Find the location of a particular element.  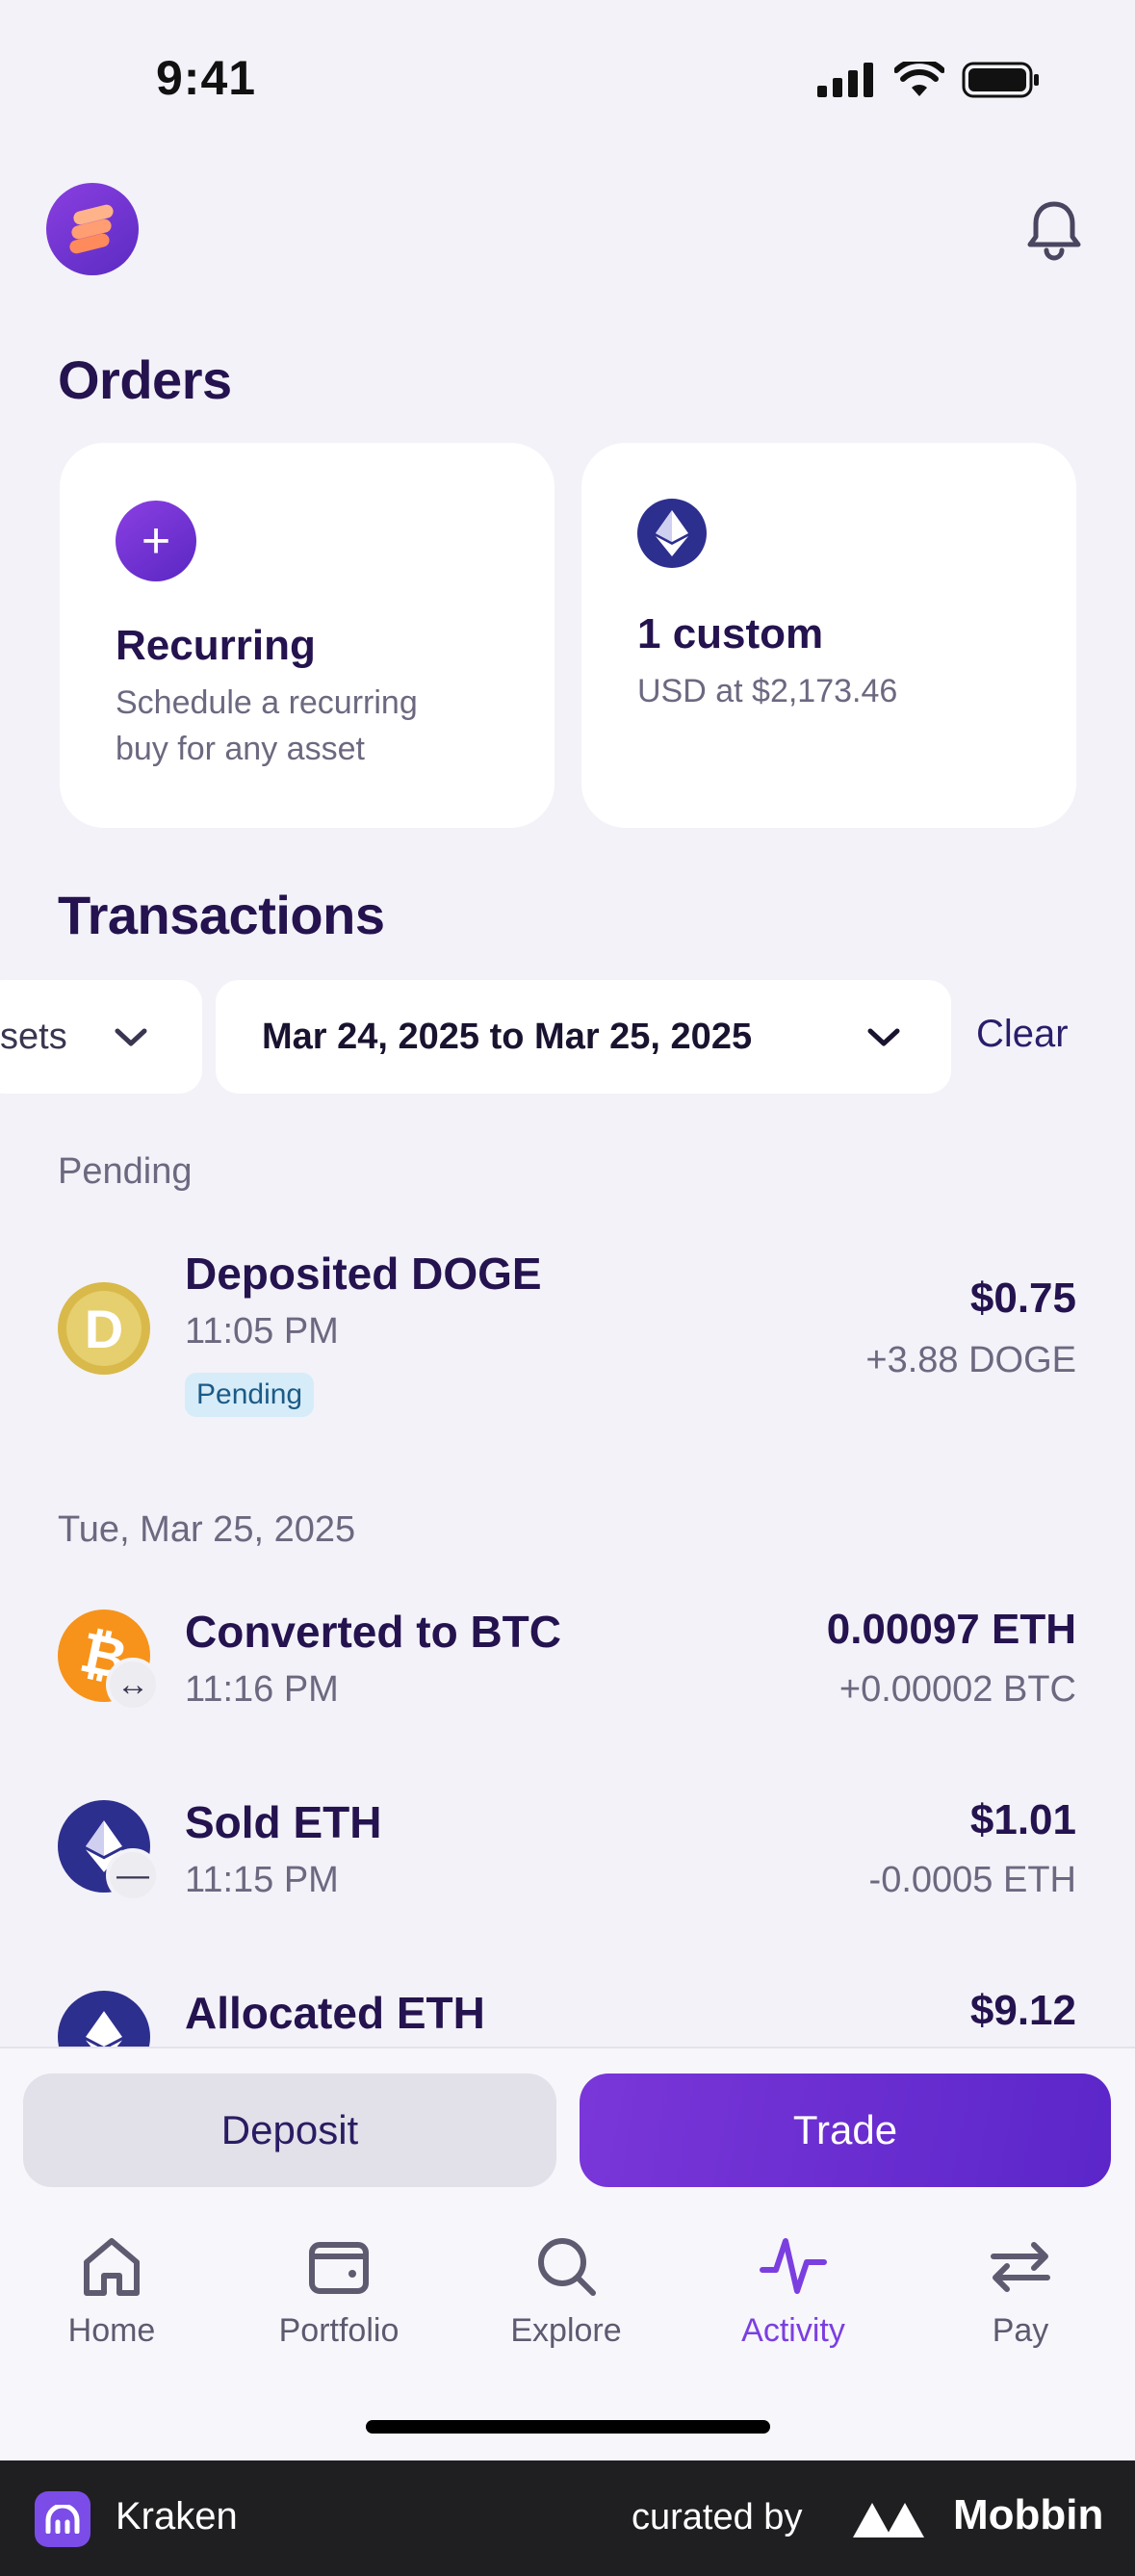

doge-icon: D is located at coordinates (104, 1328).